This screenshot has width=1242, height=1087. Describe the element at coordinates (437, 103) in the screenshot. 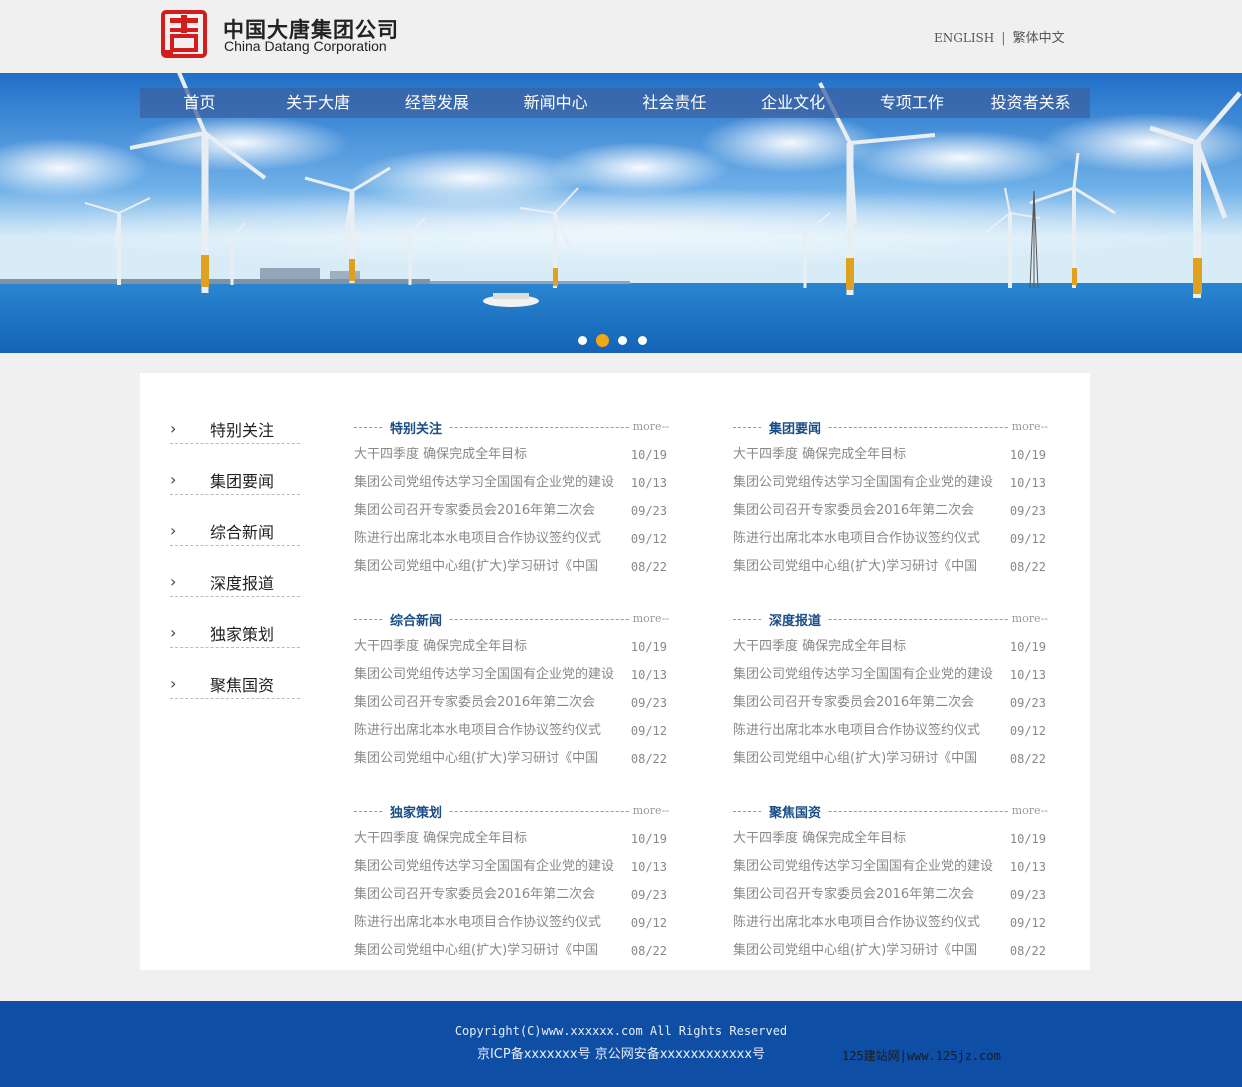

I see `nav-item-business: 经营发展` at that location.